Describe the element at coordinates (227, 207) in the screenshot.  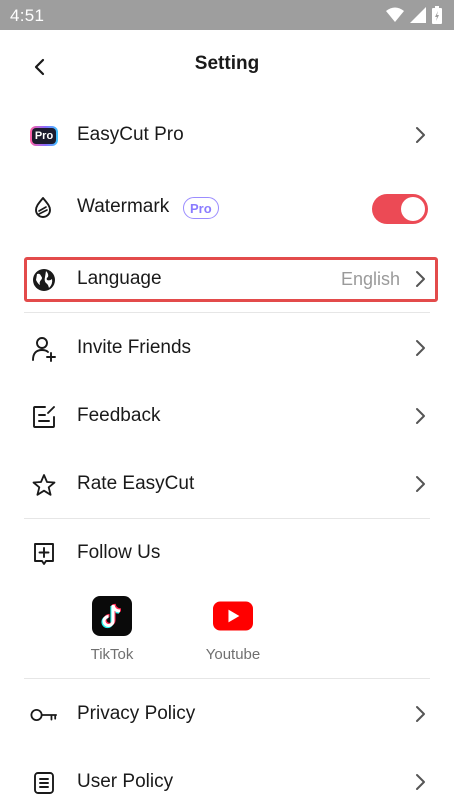
I see `setting-row-watermark: Watermark Pro` at that location.